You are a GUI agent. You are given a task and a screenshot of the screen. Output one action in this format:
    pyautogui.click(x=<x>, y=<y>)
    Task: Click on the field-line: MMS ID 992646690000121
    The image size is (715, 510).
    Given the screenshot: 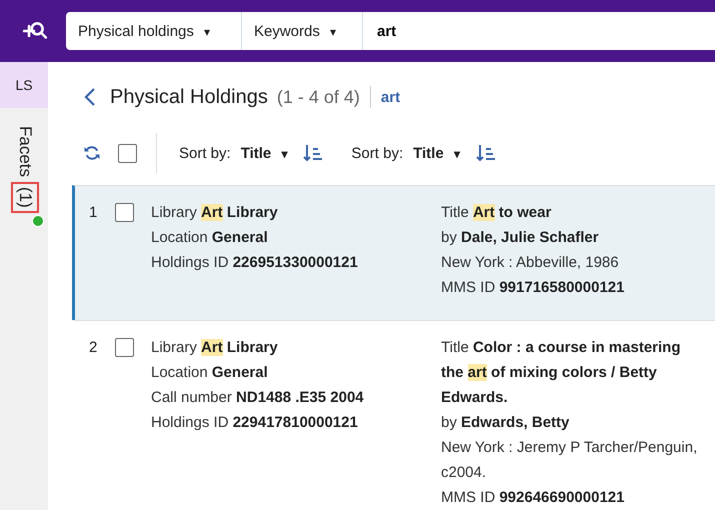 What is the action you would take?
    pyautogui.click(x=533, y=498)
    